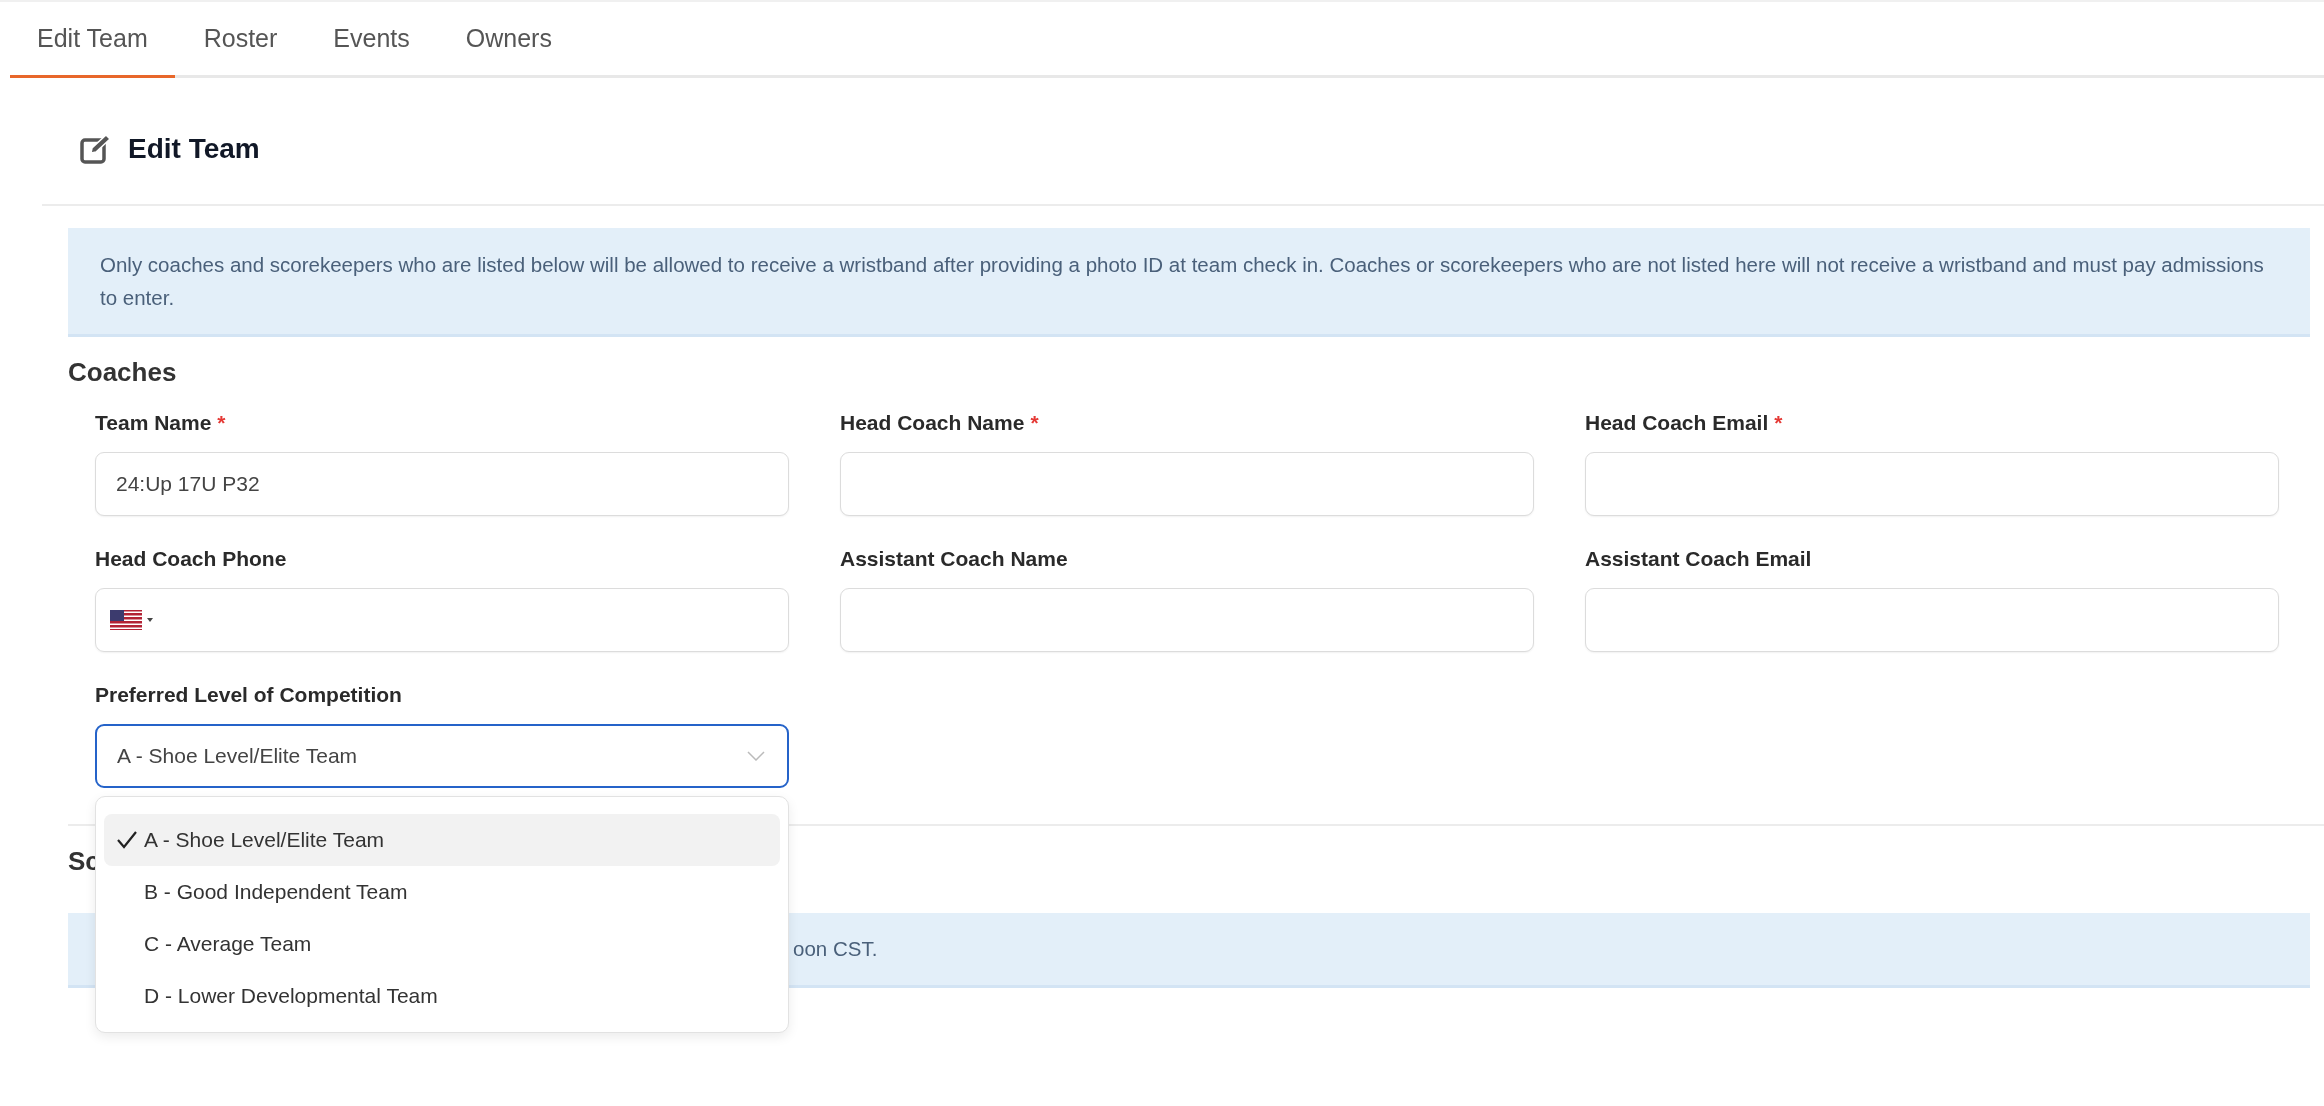 The height and width of the screenshot is (1106, 2324). I want to click on field-label: Team Name *, so click(161, 423).